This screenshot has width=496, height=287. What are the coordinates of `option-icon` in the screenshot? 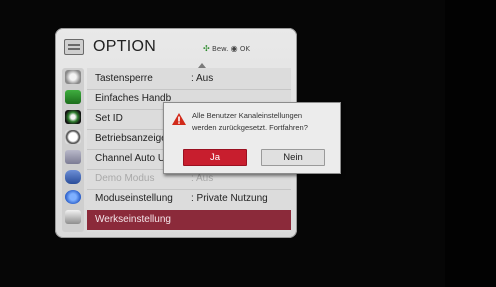 It's located at (73, 157).